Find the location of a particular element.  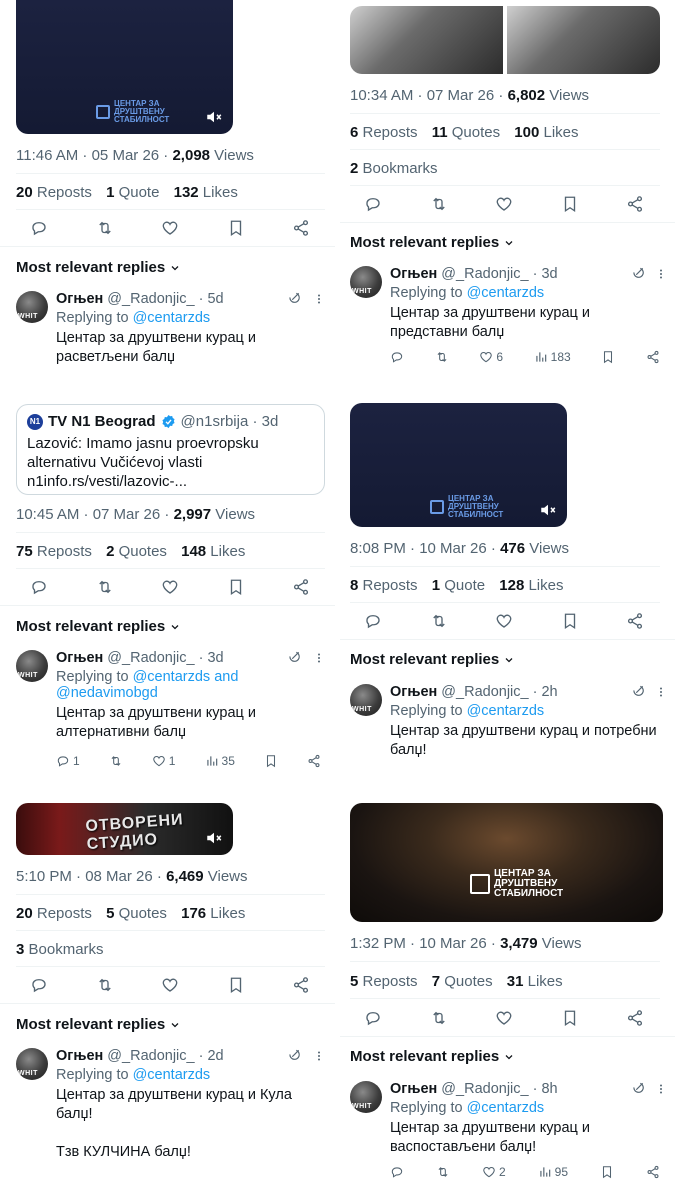

quotes-count: 2 Quotes is located at coordinates (136, 551).